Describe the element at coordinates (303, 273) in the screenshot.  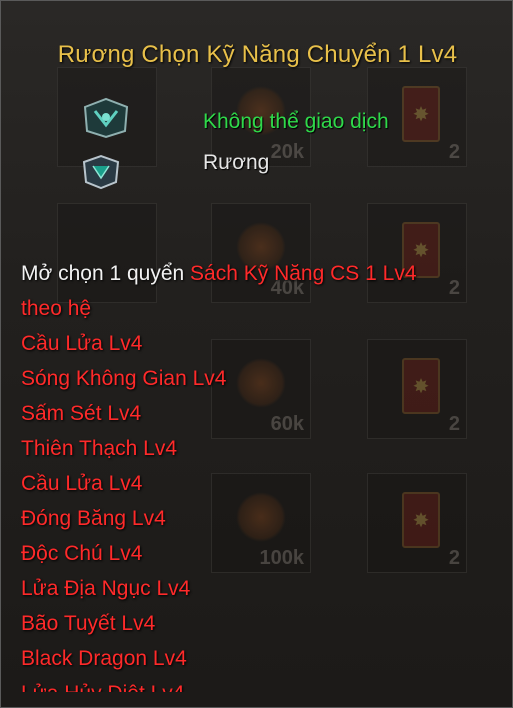
I see `description-highlight: Sách Kỹ Năng CS 1 Lv4` at that location.